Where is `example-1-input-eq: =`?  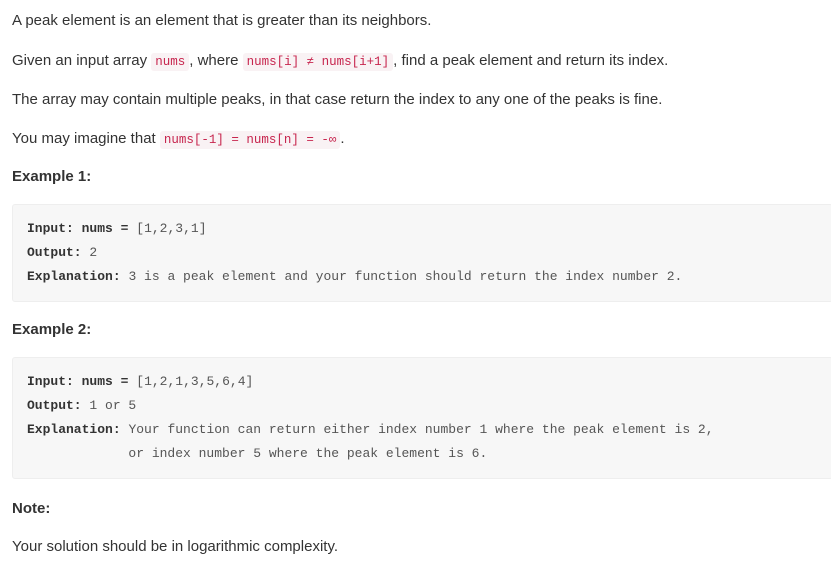 example-1-input-eq: = is located at coordinates (124, 228).